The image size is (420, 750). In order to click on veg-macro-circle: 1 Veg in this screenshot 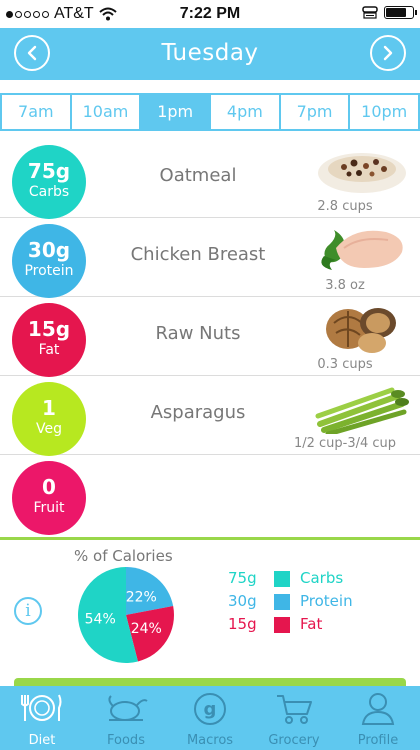, I will do `click(49, 419)`.